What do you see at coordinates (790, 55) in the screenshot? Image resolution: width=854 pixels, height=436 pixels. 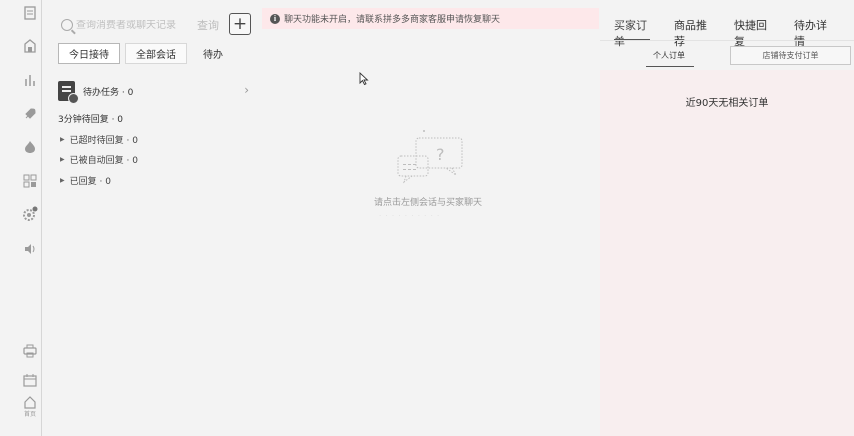 I see `subtab-store-unpaid-orders: 店铺待支付订单` at bounding box center [790, 55].